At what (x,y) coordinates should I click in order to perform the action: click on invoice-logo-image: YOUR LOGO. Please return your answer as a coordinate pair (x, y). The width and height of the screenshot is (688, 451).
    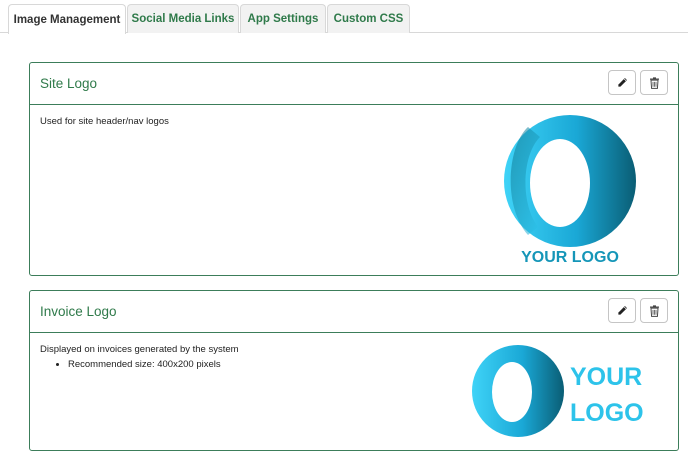
    Looking at the image, I should click on (558, 391).